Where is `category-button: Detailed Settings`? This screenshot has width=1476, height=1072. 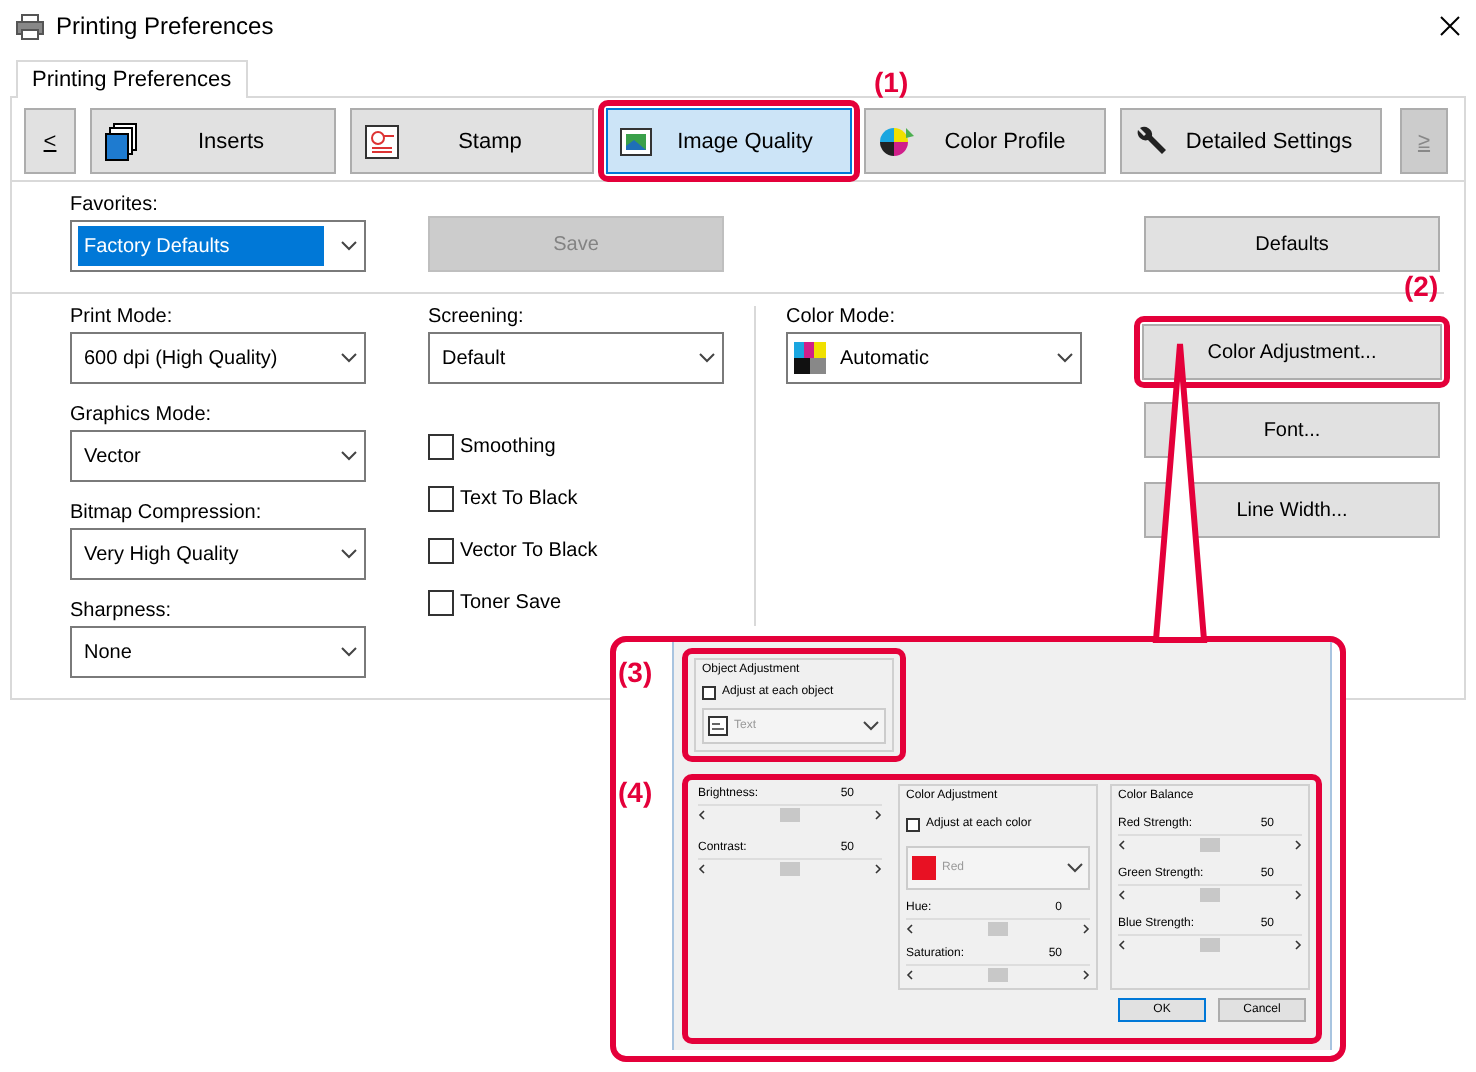 category-button: Detailed Settings is located at coordinates (1251, 141).